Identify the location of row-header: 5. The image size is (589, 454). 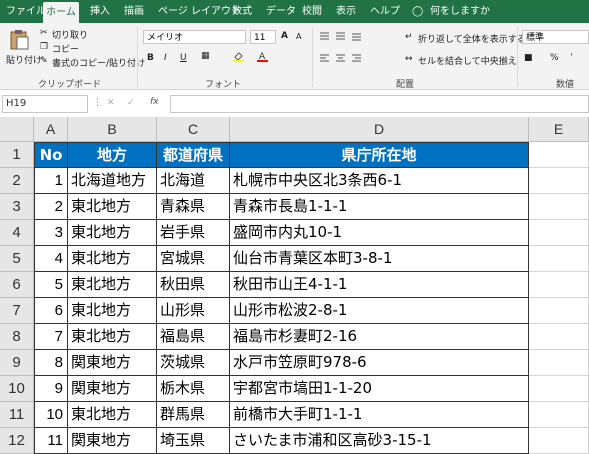
(17, 259).